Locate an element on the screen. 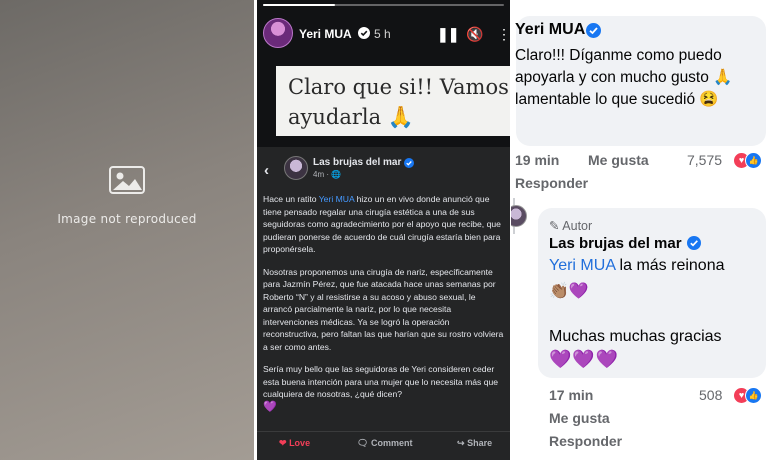  image-icon is located at coordinates (127, 180).